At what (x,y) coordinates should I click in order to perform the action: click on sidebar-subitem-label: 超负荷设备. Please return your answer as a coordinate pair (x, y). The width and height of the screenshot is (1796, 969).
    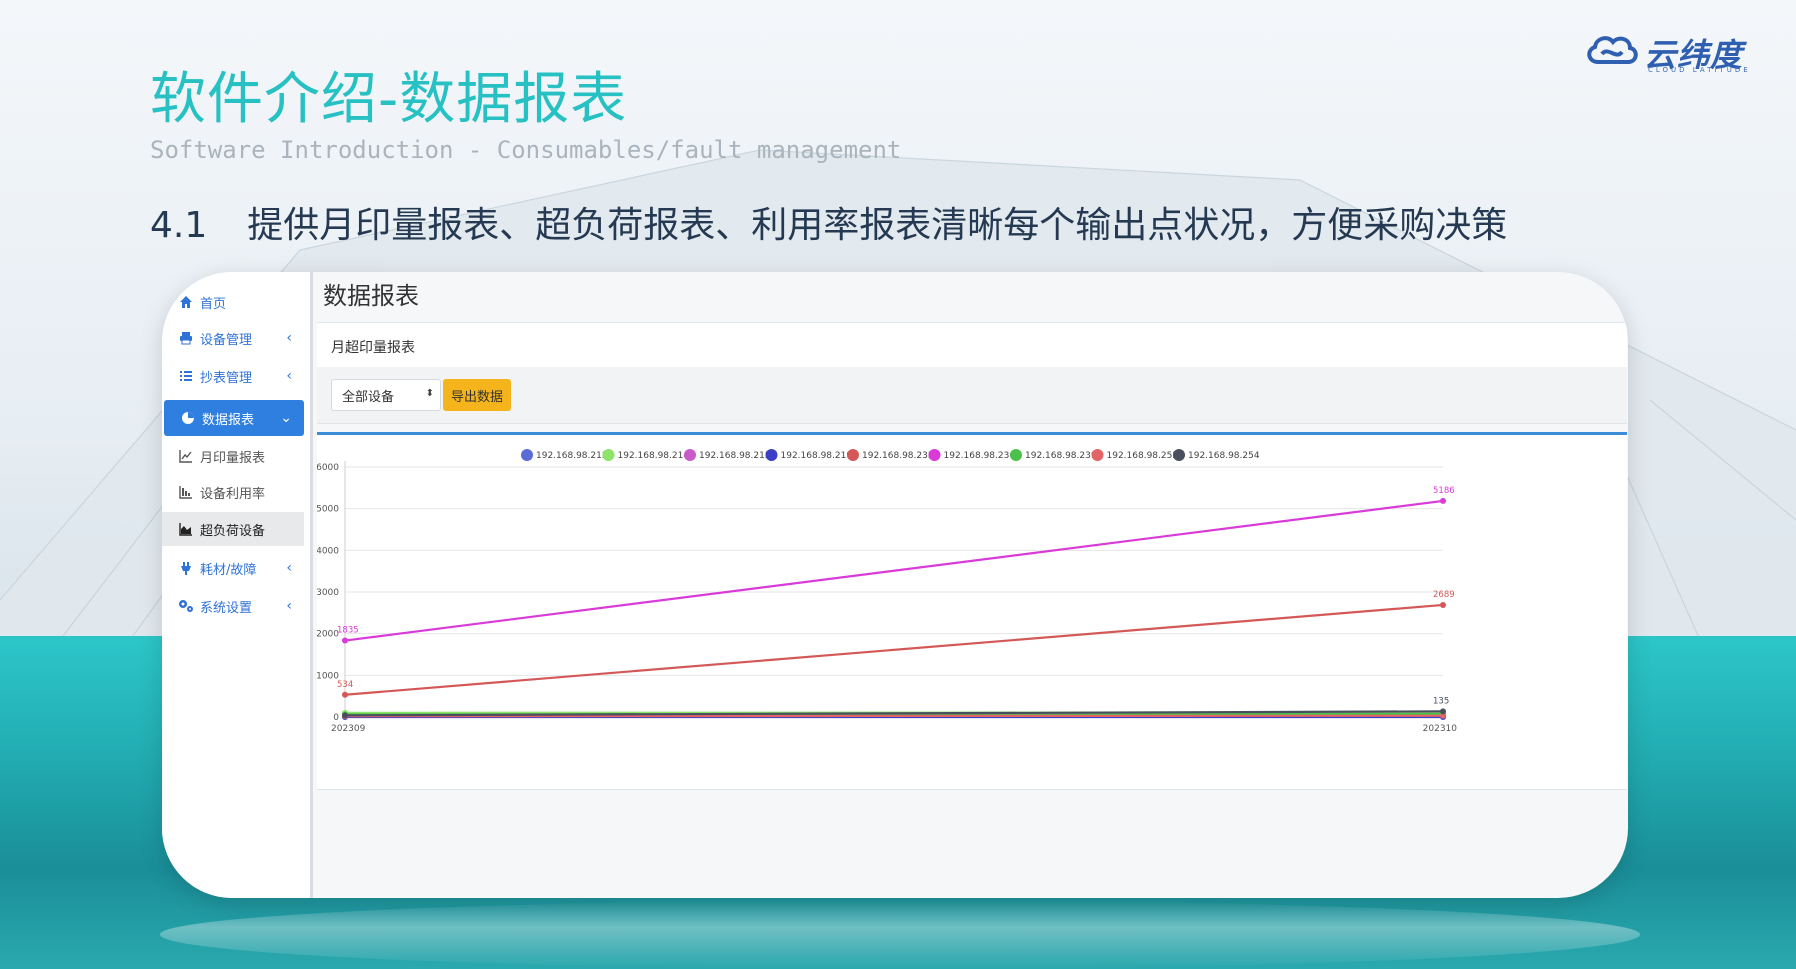
    Looking at the image, I should click on (233, 531).